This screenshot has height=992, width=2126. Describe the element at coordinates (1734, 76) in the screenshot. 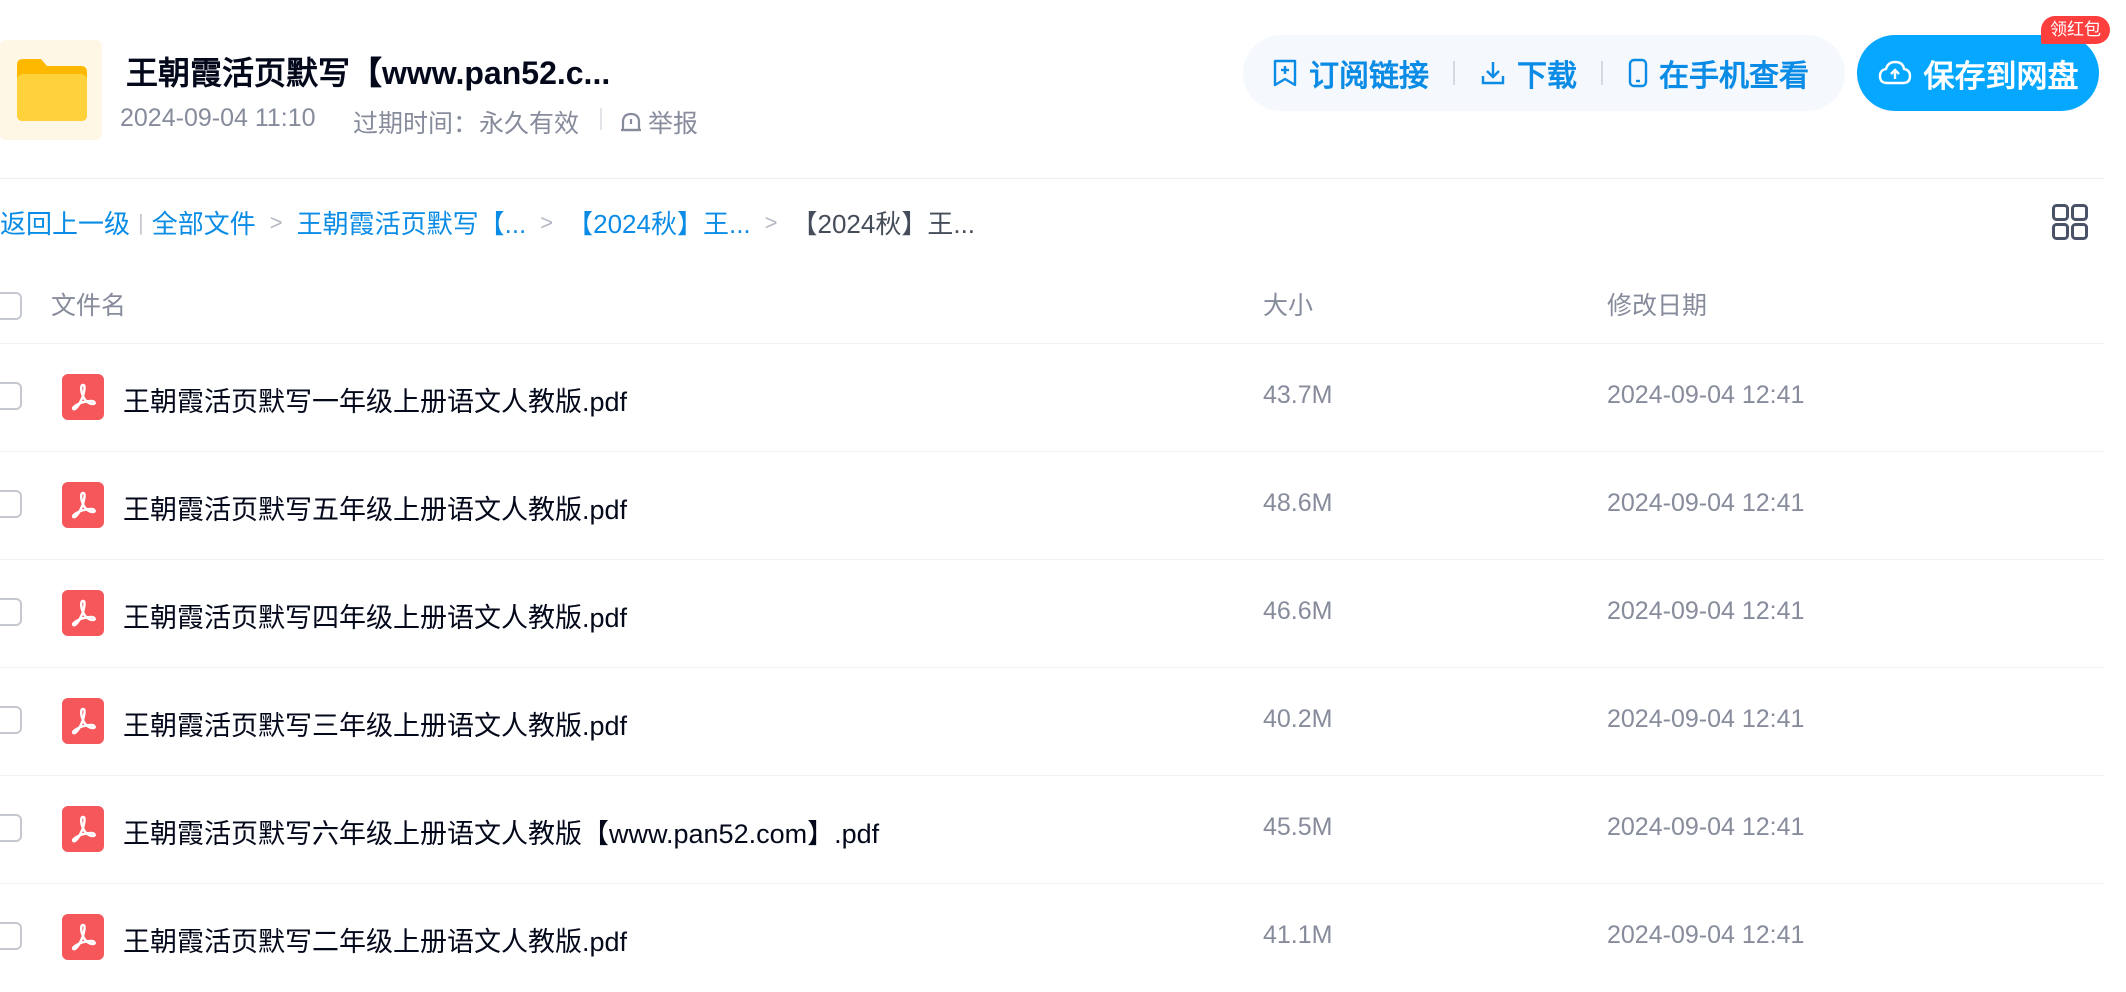

I see `view-on-phone-label: 在手机查看` at that location.